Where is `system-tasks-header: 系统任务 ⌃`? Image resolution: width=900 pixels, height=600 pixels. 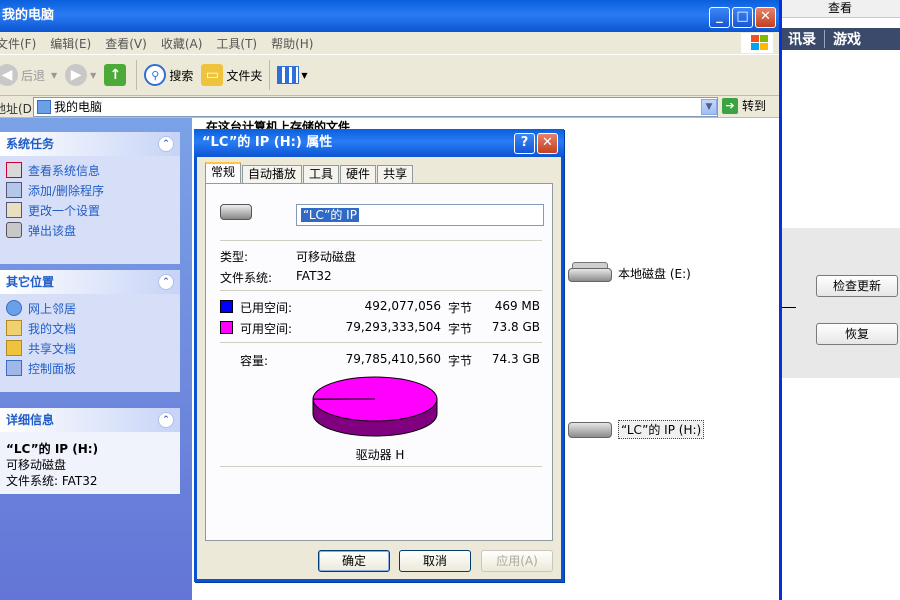
system-tasks-header: 系统任务 ⌃ is located at coordinates (90, 144).